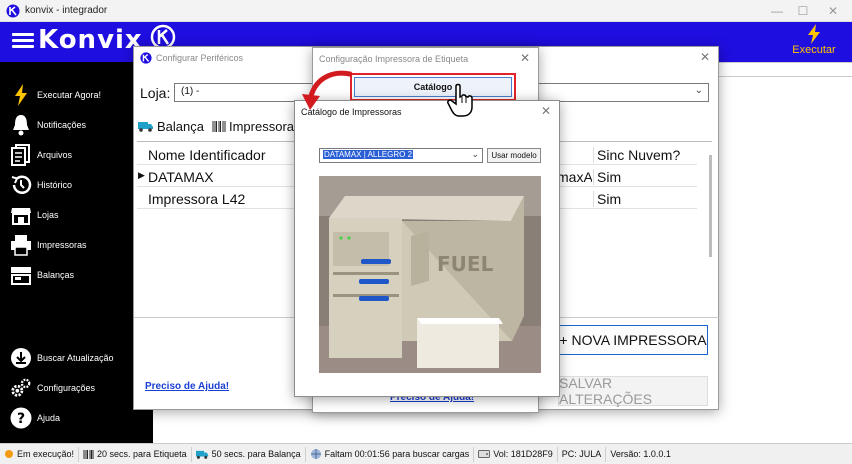 The width and height of the screenshot is (852, 464). Describe the element at coordinates (55, 155) in the screenshot. I see `sidebar-item-label: Arquivos` at that location.